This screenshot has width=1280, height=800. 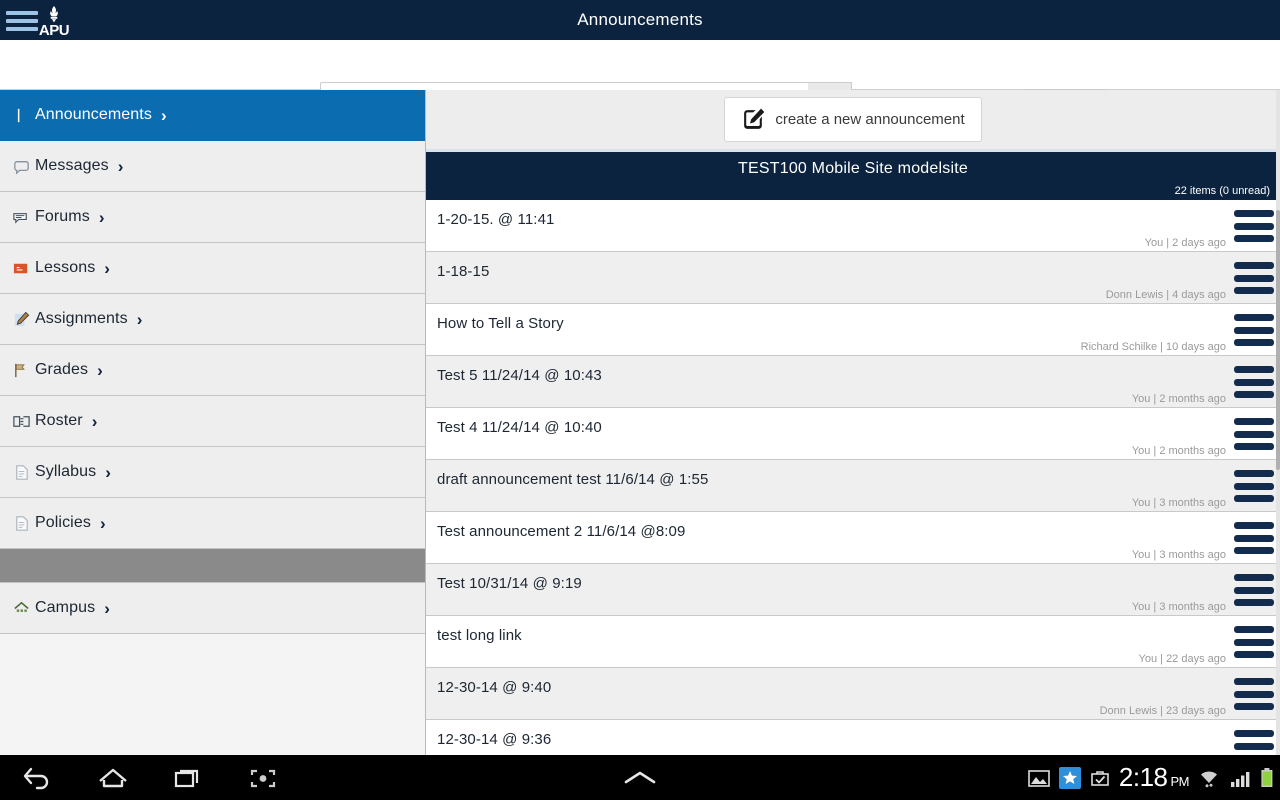 I want to click on sidebar-item-roster: Roster ›, so click(x=212, y=421).